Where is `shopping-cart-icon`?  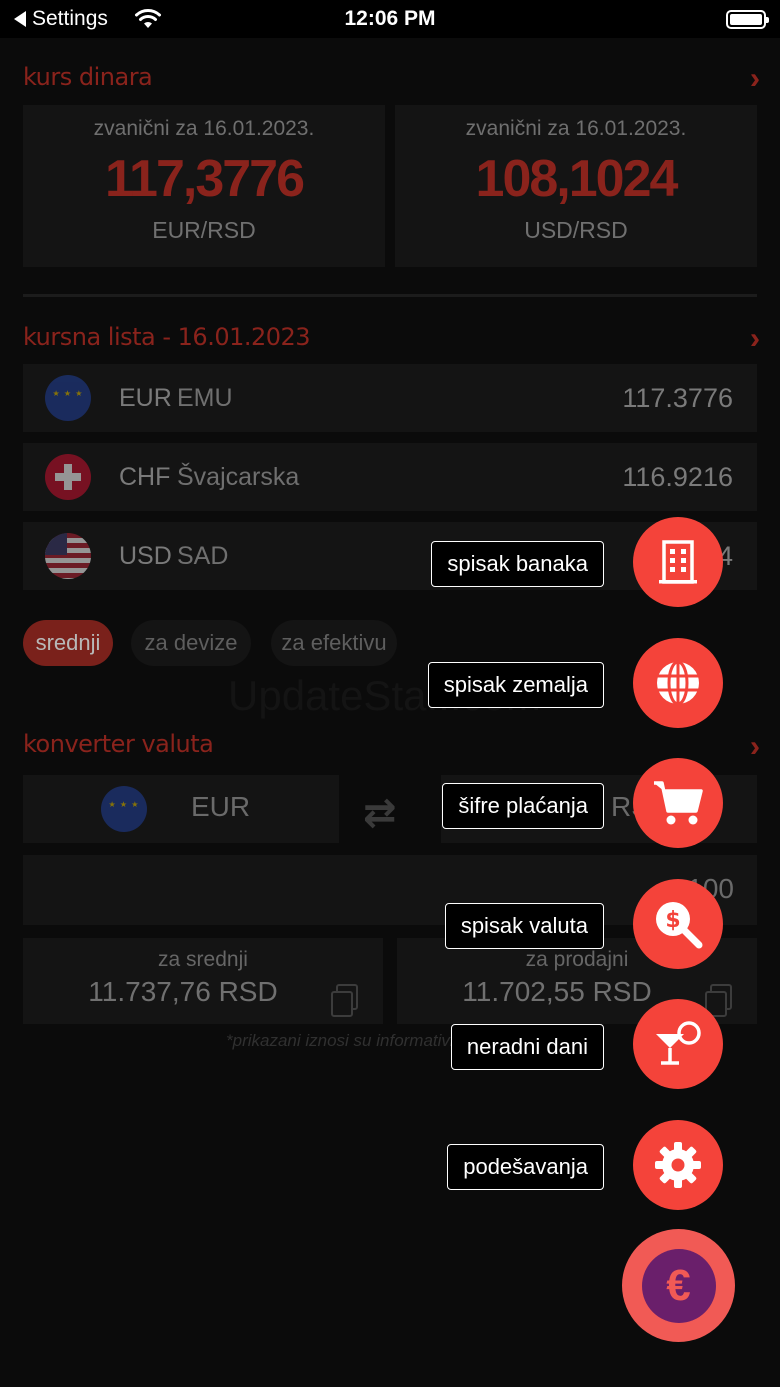 shopping-cart-icon is located at coordinates (678, 803).